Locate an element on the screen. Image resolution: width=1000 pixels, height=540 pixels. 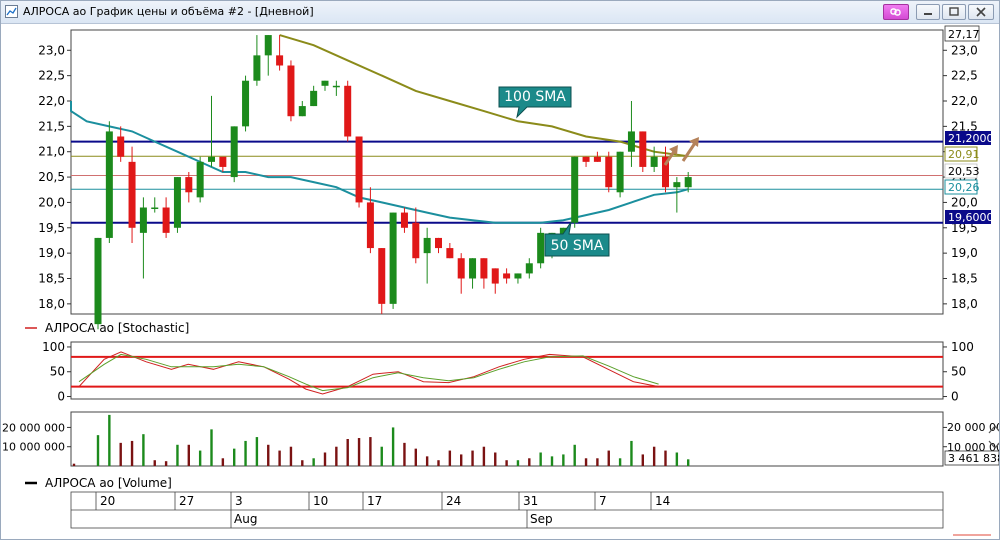
stoch-tick-label: 50 is located at coordinates (57, 372).